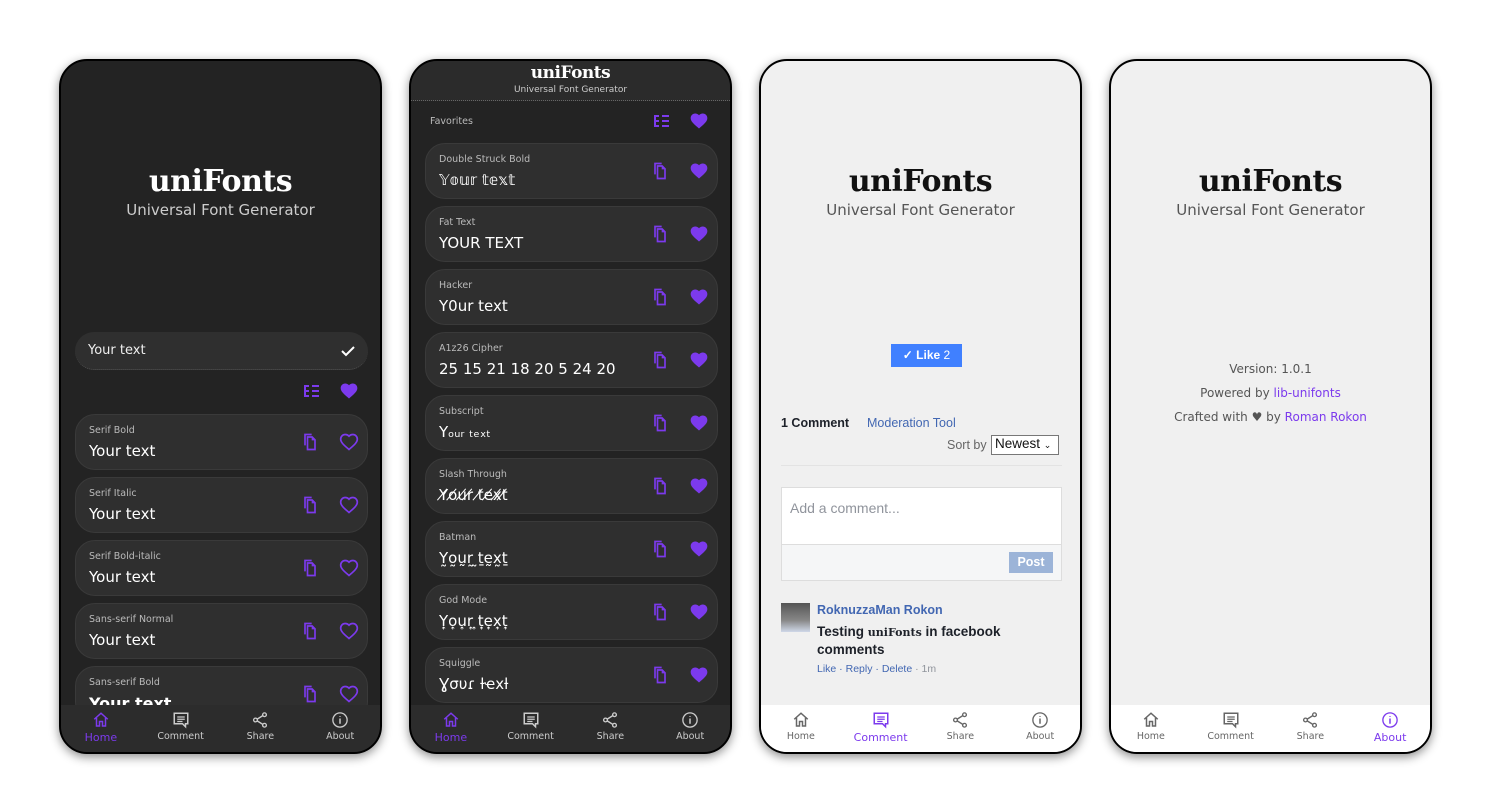  I want to click on nav-label: Share, so click(960, 736).